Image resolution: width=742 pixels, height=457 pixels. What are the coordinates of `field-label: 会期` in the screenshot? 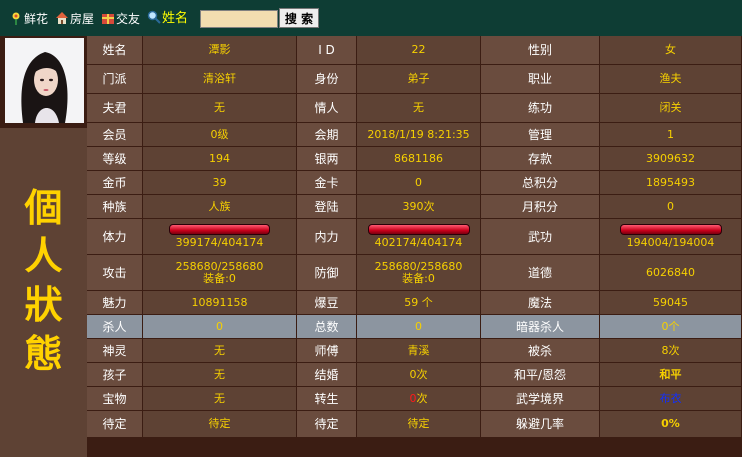 It's located at (327, 135).